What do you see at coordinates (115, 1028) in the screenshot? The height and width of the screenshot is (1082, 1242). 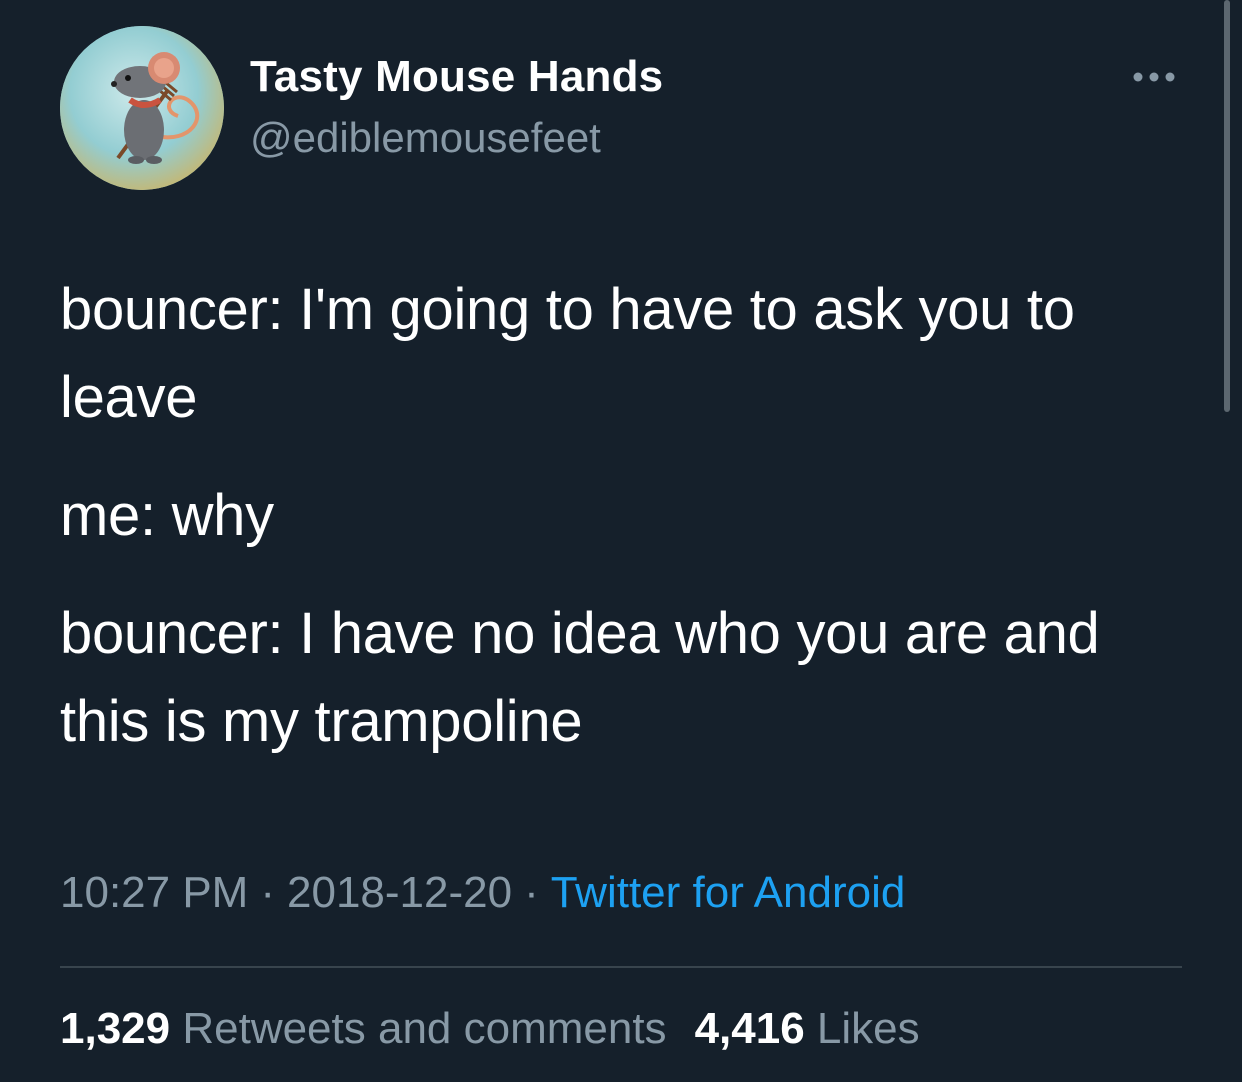 I see `retweets-count: 1,329` at bounding box center [115, 1028].